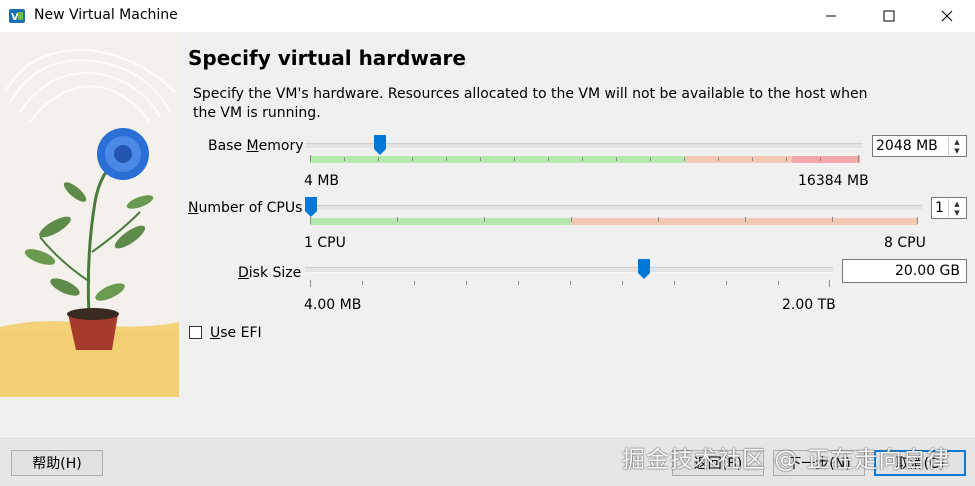 The image size is (975, 486). I want to click on disk-size-max-label: 2.00 TB, so click(809, 305).